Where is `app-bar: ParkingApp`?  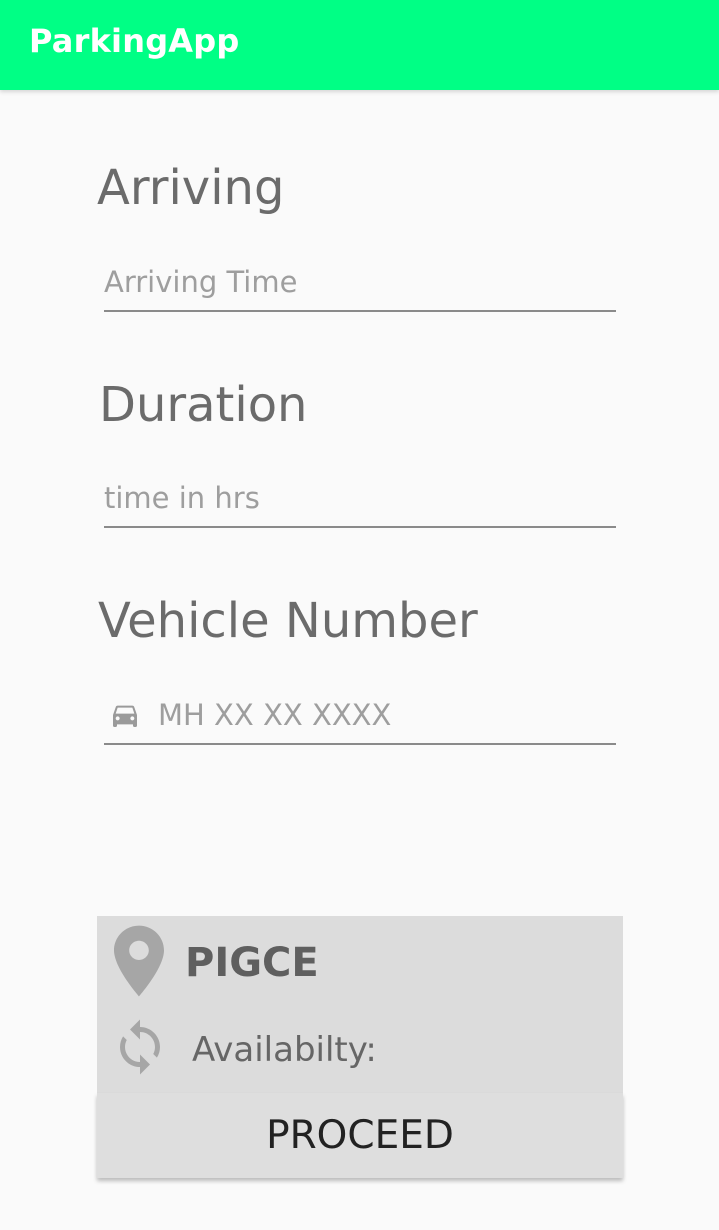
app-bar: ParkingApp is located at coordinates (359, 45).